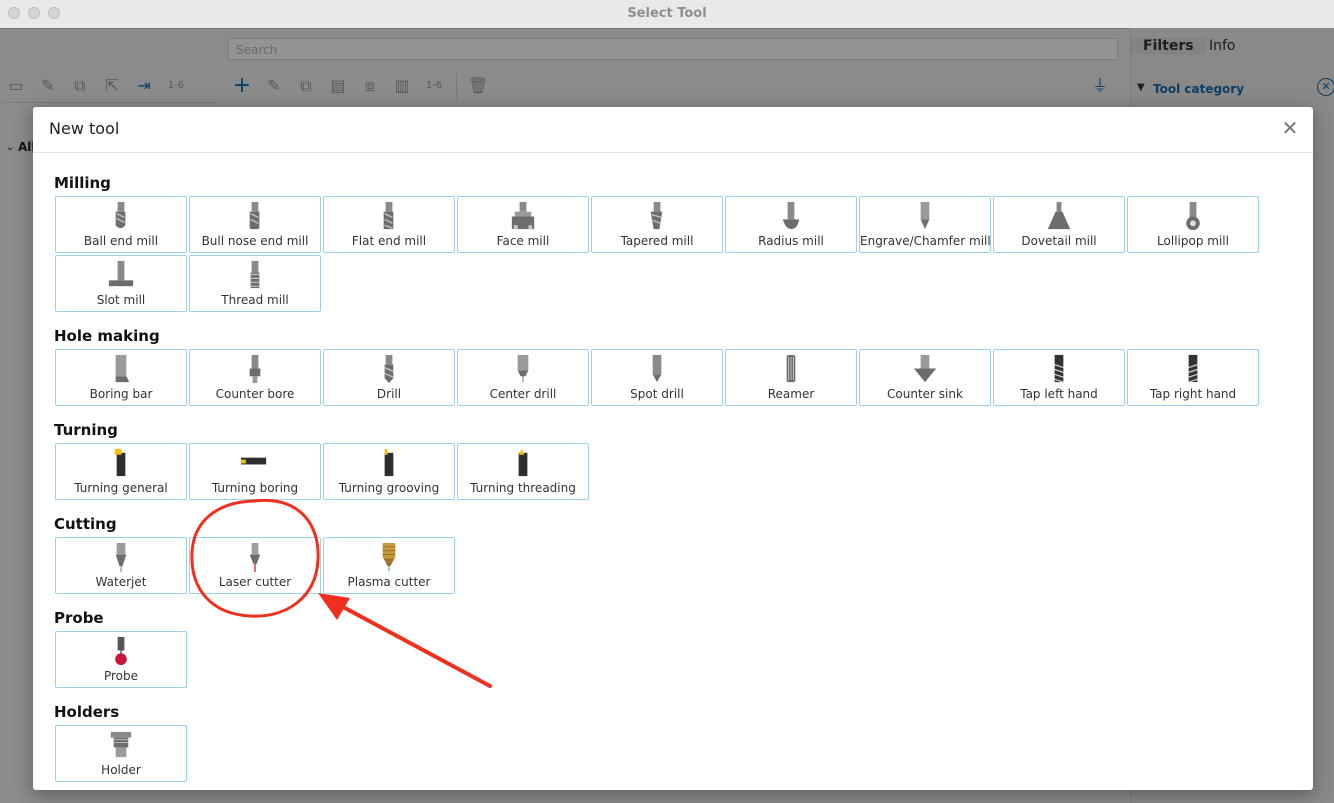 Image resolution: width=1334 pixels, height=803 pixels. What do you see at coordinates (255, 488) in the screenshot?
I see `tool-label: Turning boring` at bounding box center [255, 488].